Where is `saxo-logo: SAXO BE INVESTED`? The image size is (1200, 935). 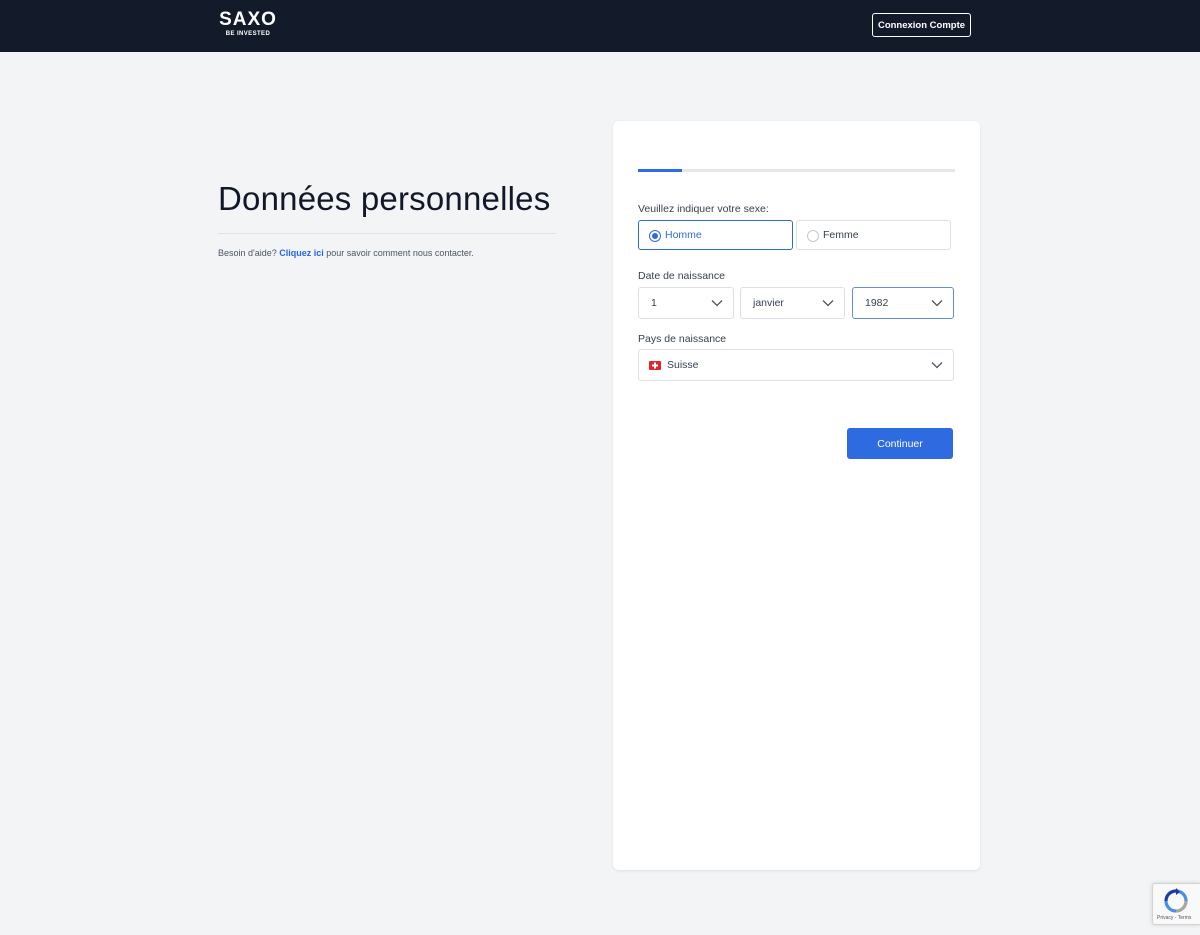
saxo-logo: SAXO BE INVESTED is located at coordinates (248, 24).